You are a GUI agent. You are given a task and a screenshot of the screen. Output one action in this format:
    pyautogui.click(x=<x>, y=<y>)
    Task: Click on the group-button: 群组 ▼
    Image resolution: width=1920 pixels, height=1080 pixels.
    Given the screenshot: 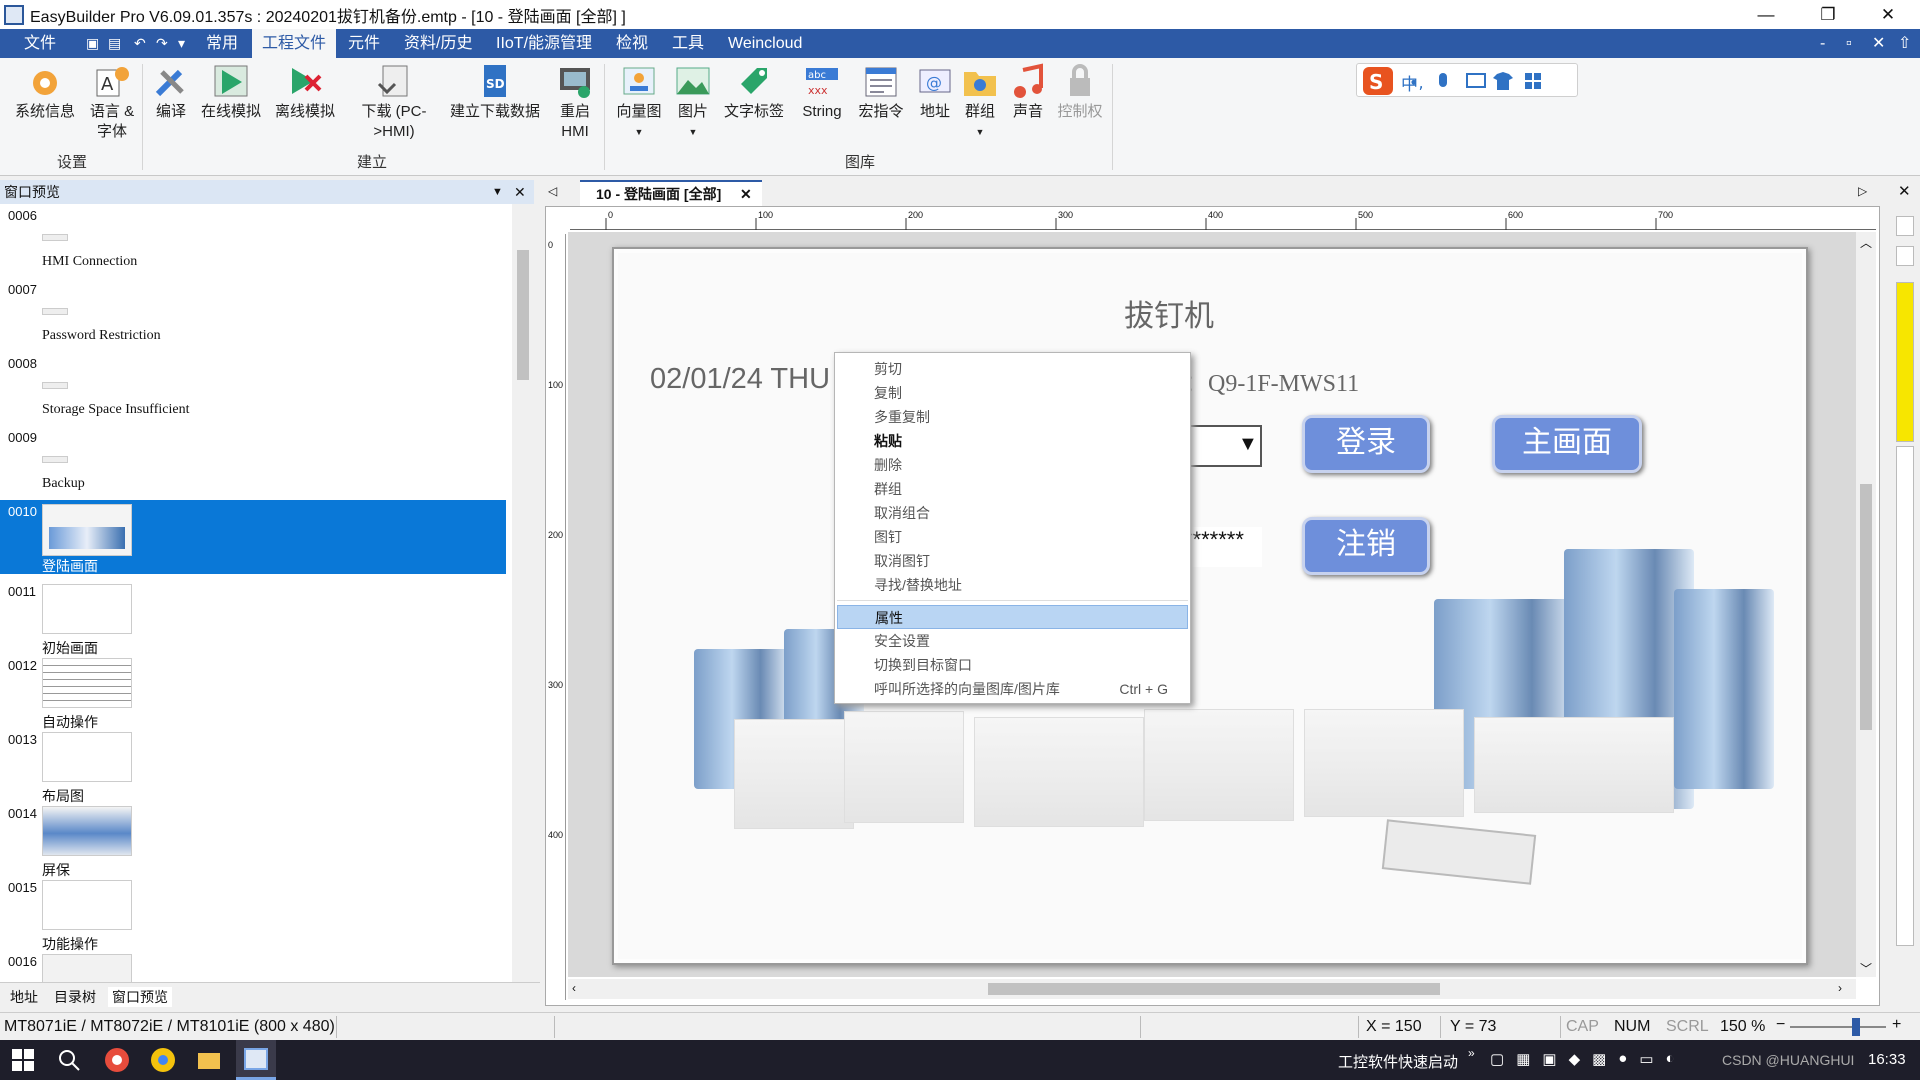 What is the action you would take?
    pyautogui.click(x=980, y=102)
    